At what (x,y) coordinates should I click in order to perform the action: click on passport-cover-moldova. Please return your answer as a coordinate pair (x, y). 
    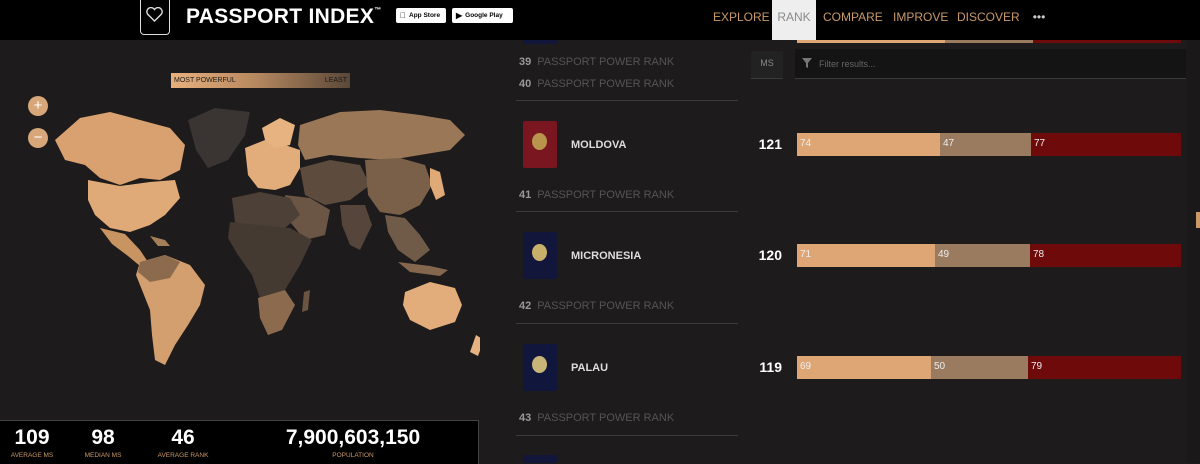
    Looking at the image, I should click on (540, 144).